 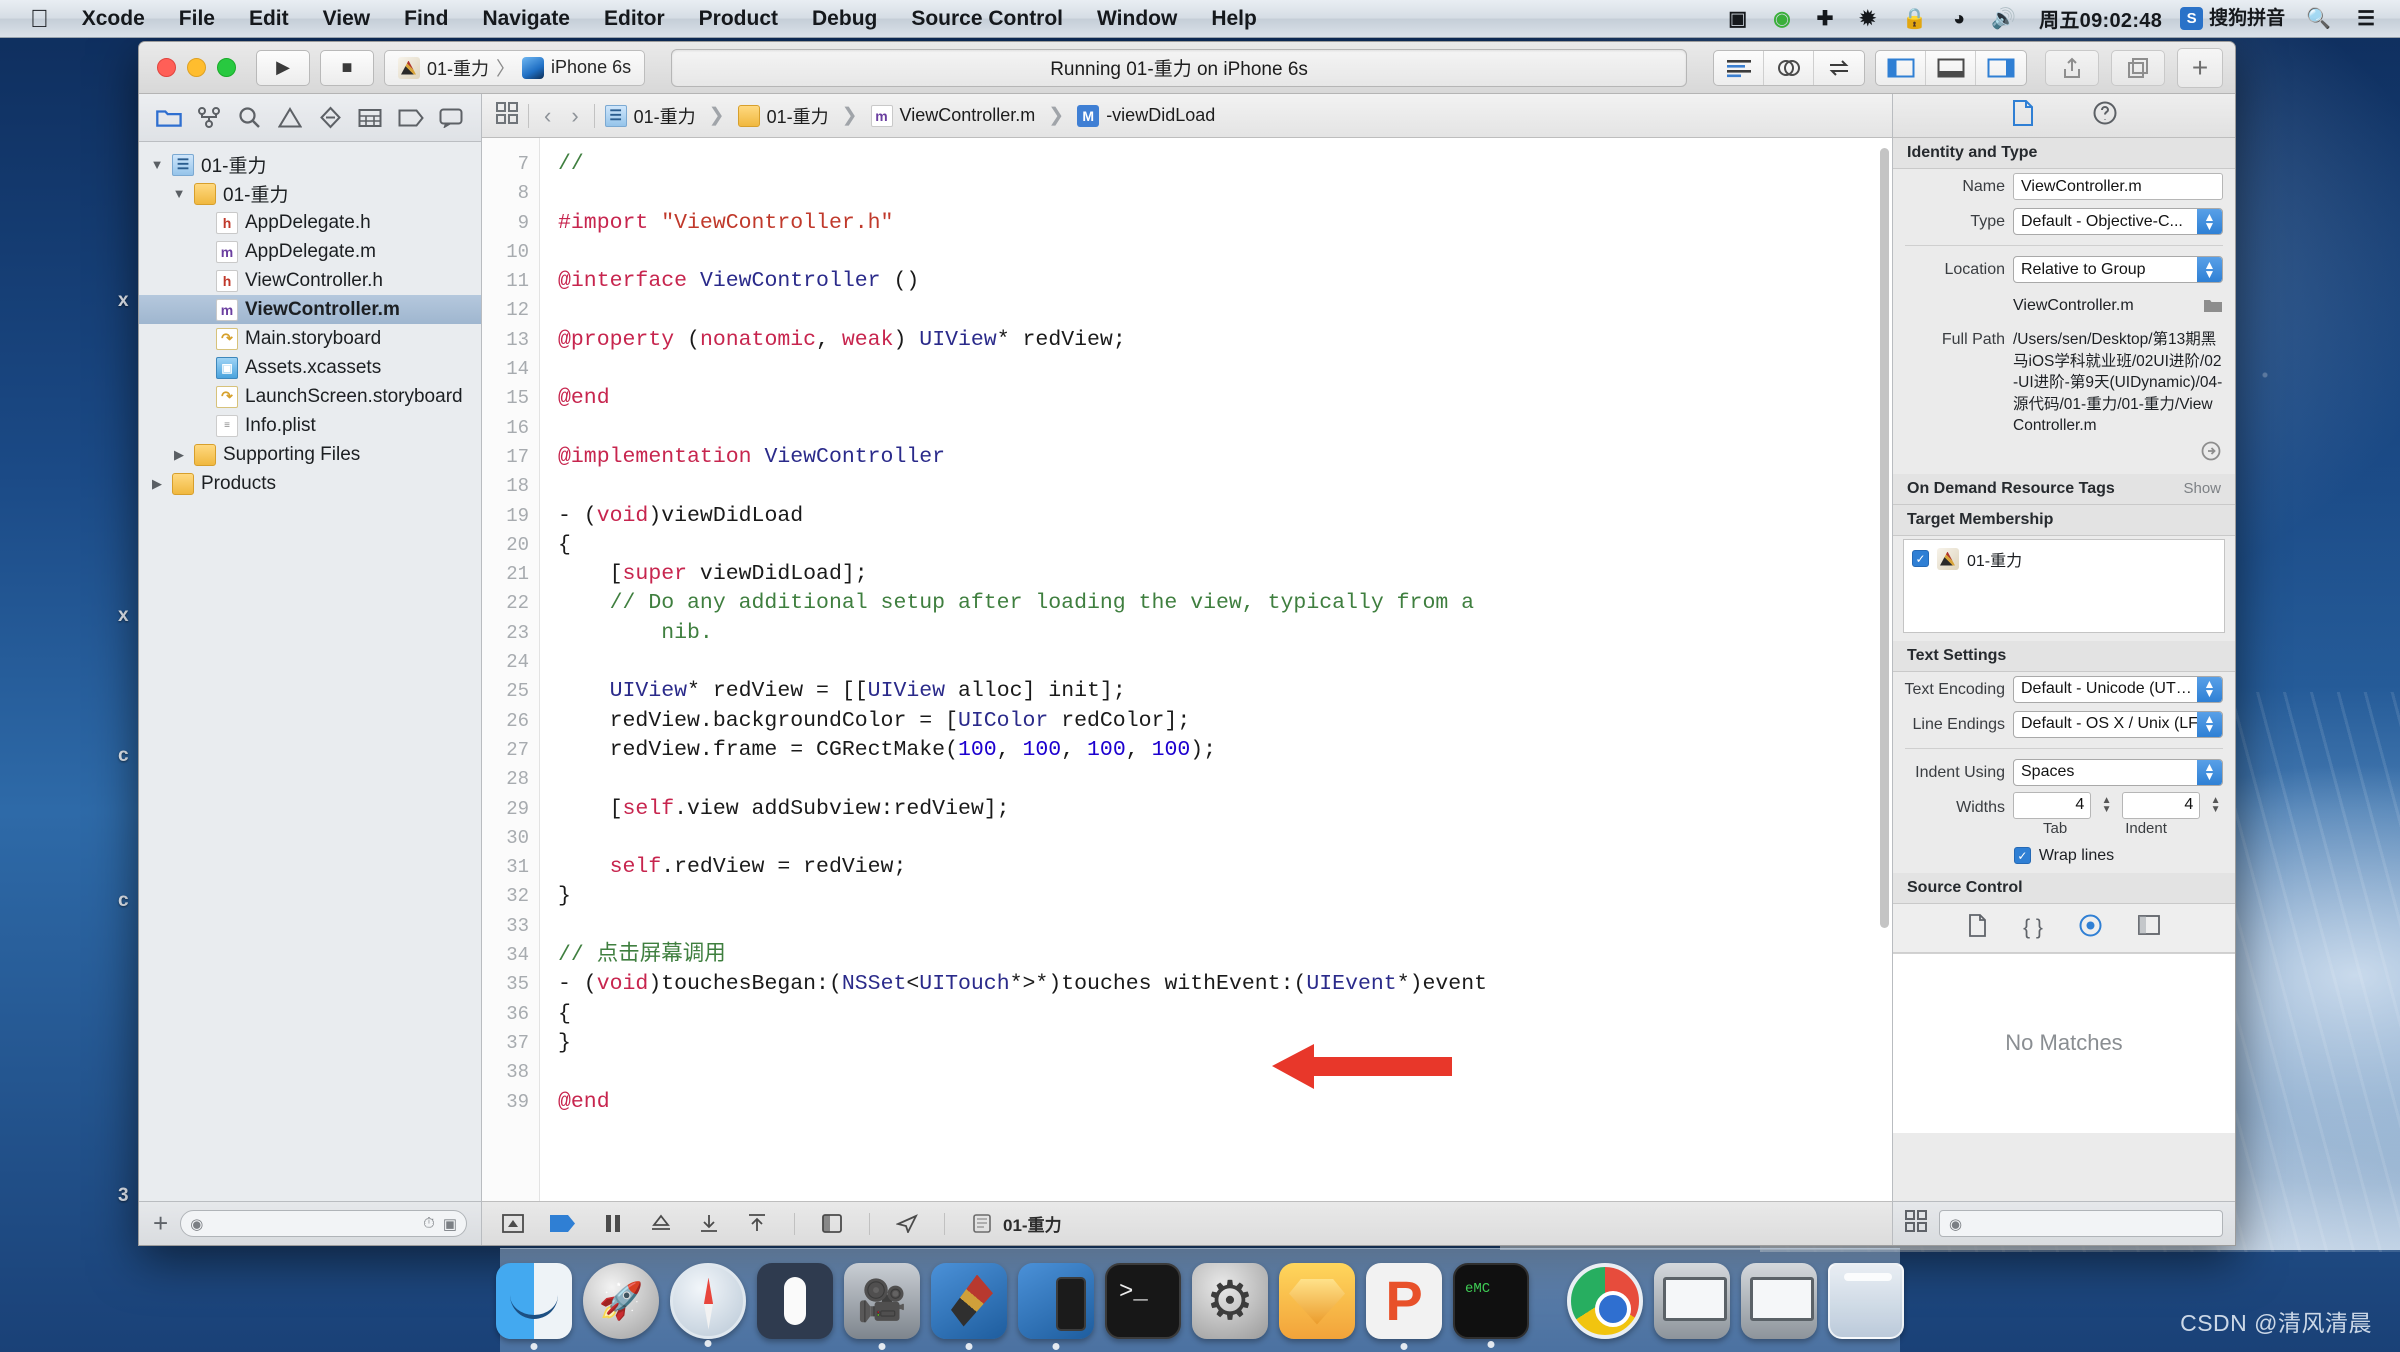 What do you see at coordinates (2232, 19) in the screenshot?
I see `input-method-indicator: S 搜狗拼音` at bounding box center [2232, 19].